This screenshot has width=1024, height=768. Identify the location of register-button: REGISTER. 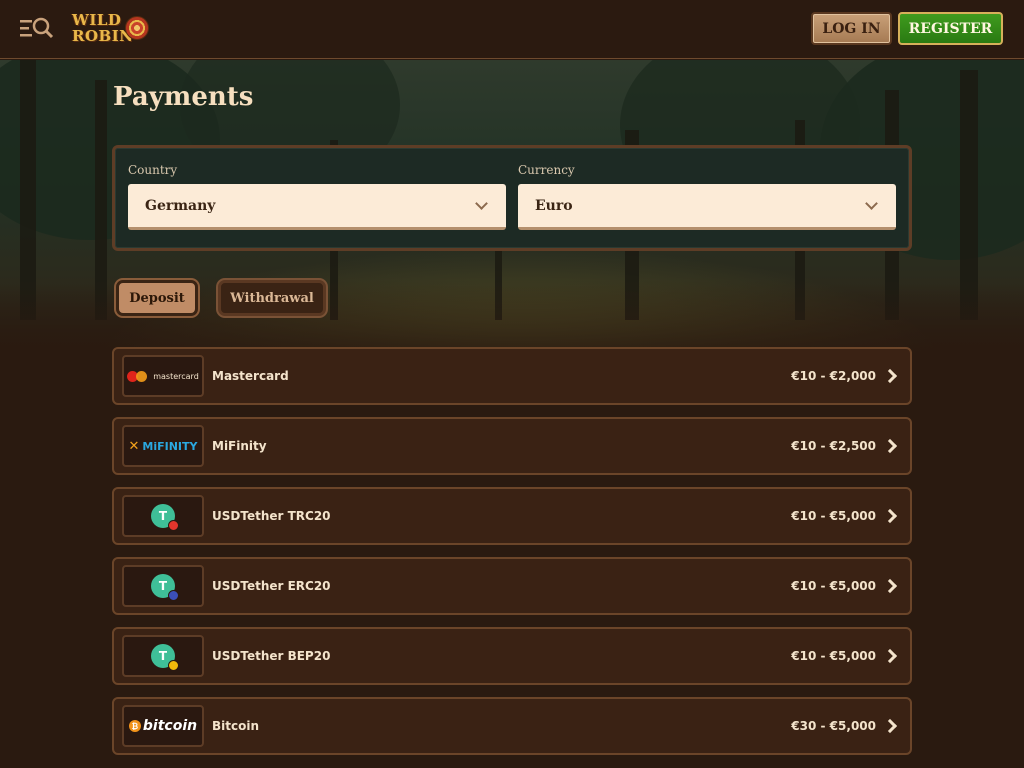
(950, 28).